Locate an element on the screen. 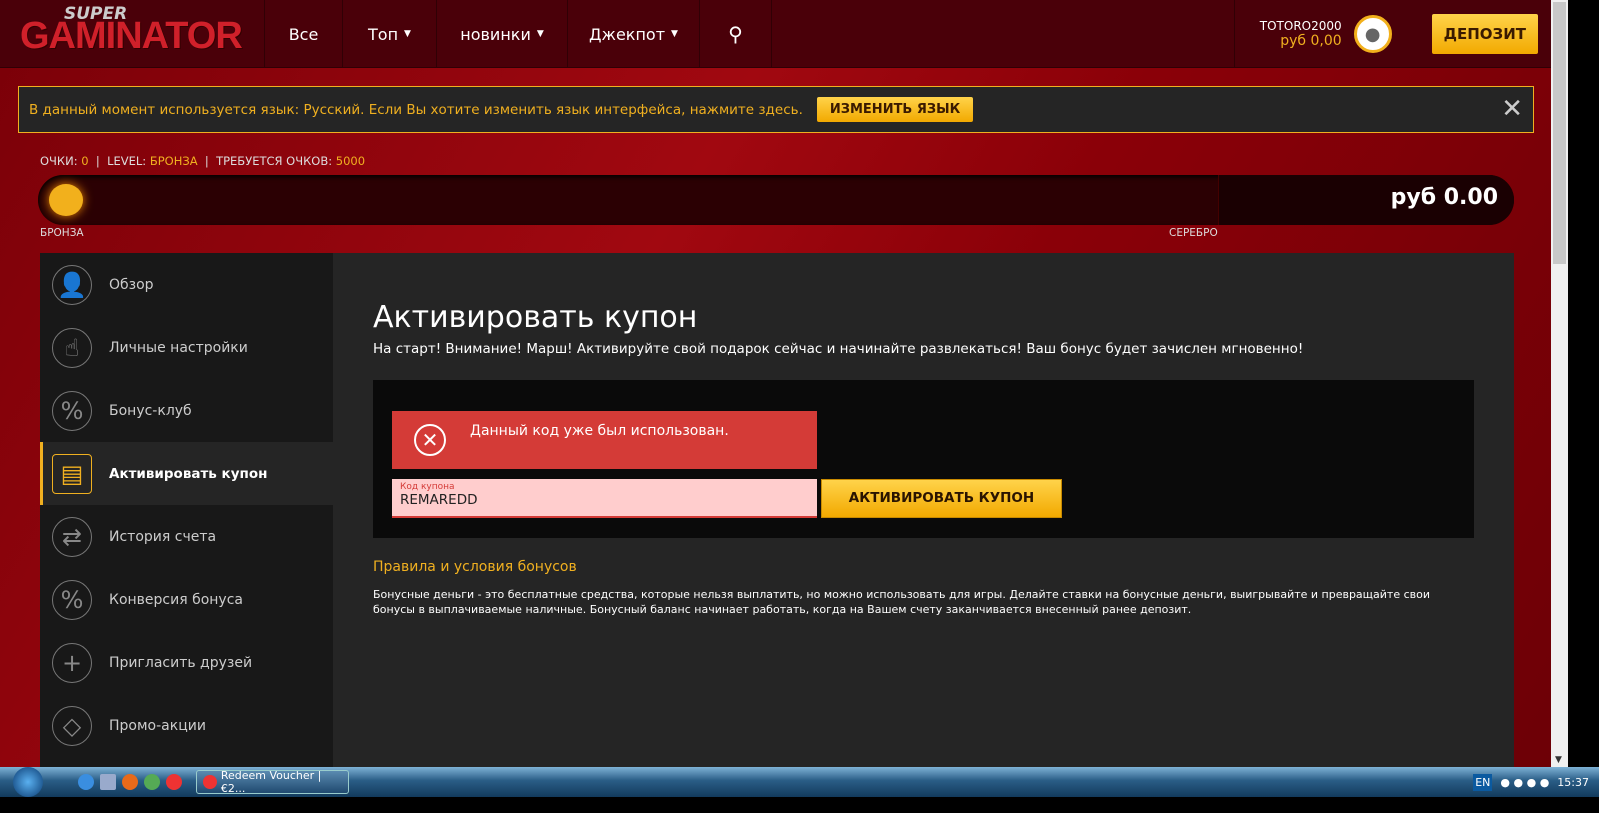 The height and width of the screenshot is (813, 1599). scrollbar-thumb is located at coordinates (1559, 133).